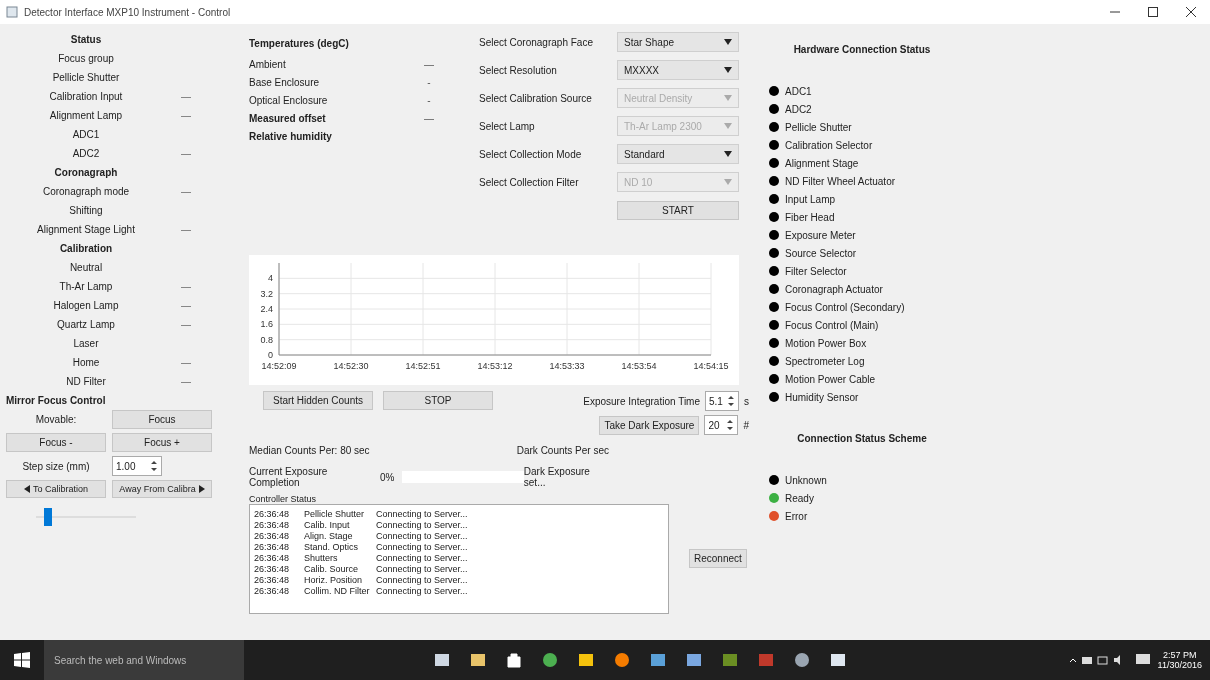 The width and height of the screenshot is (1210, 680). Describe the element at coordinates (678, 210) in the screenshot. I see `start-button: START` at that location.